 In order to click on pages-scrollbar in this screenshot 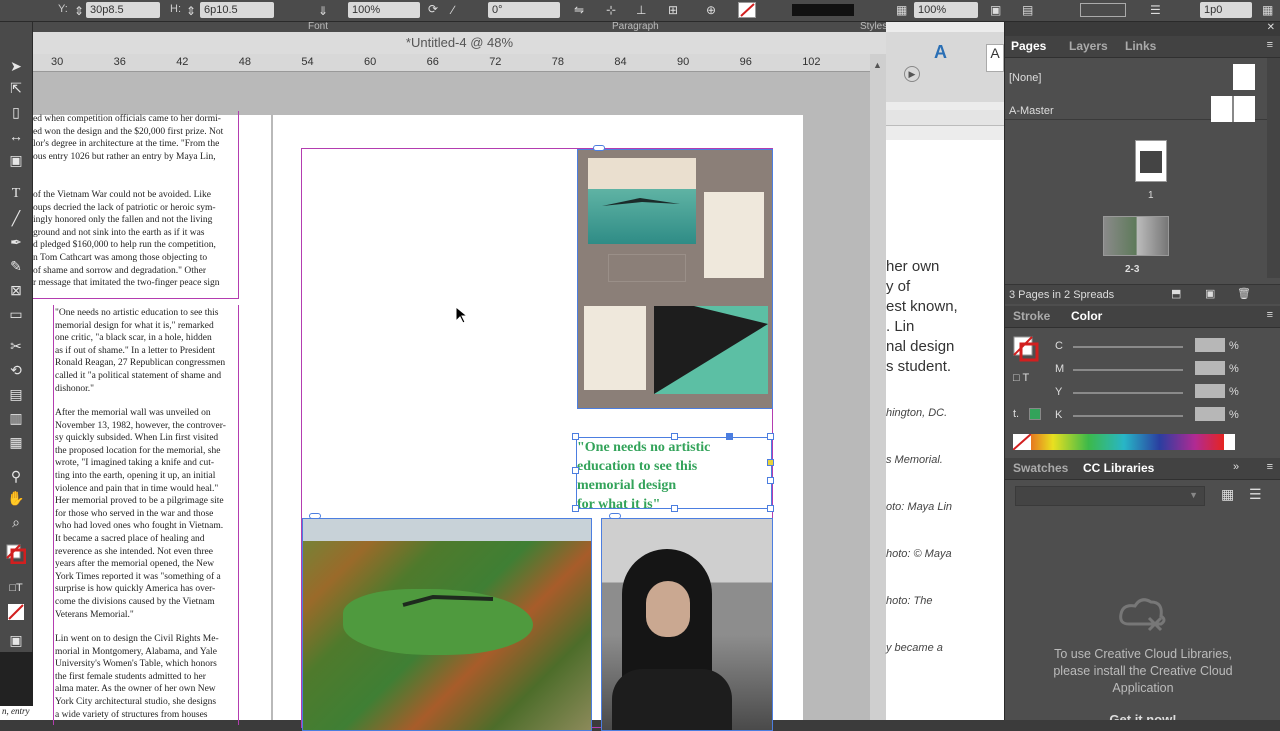, I will do `click(1273, 168)`.